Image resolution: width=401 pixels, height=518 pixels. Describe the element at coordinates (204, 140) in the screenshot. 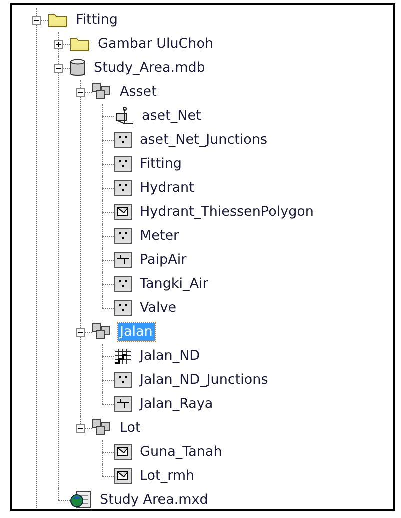

I see `tree-item: aset_Net_Junctions` at that location.